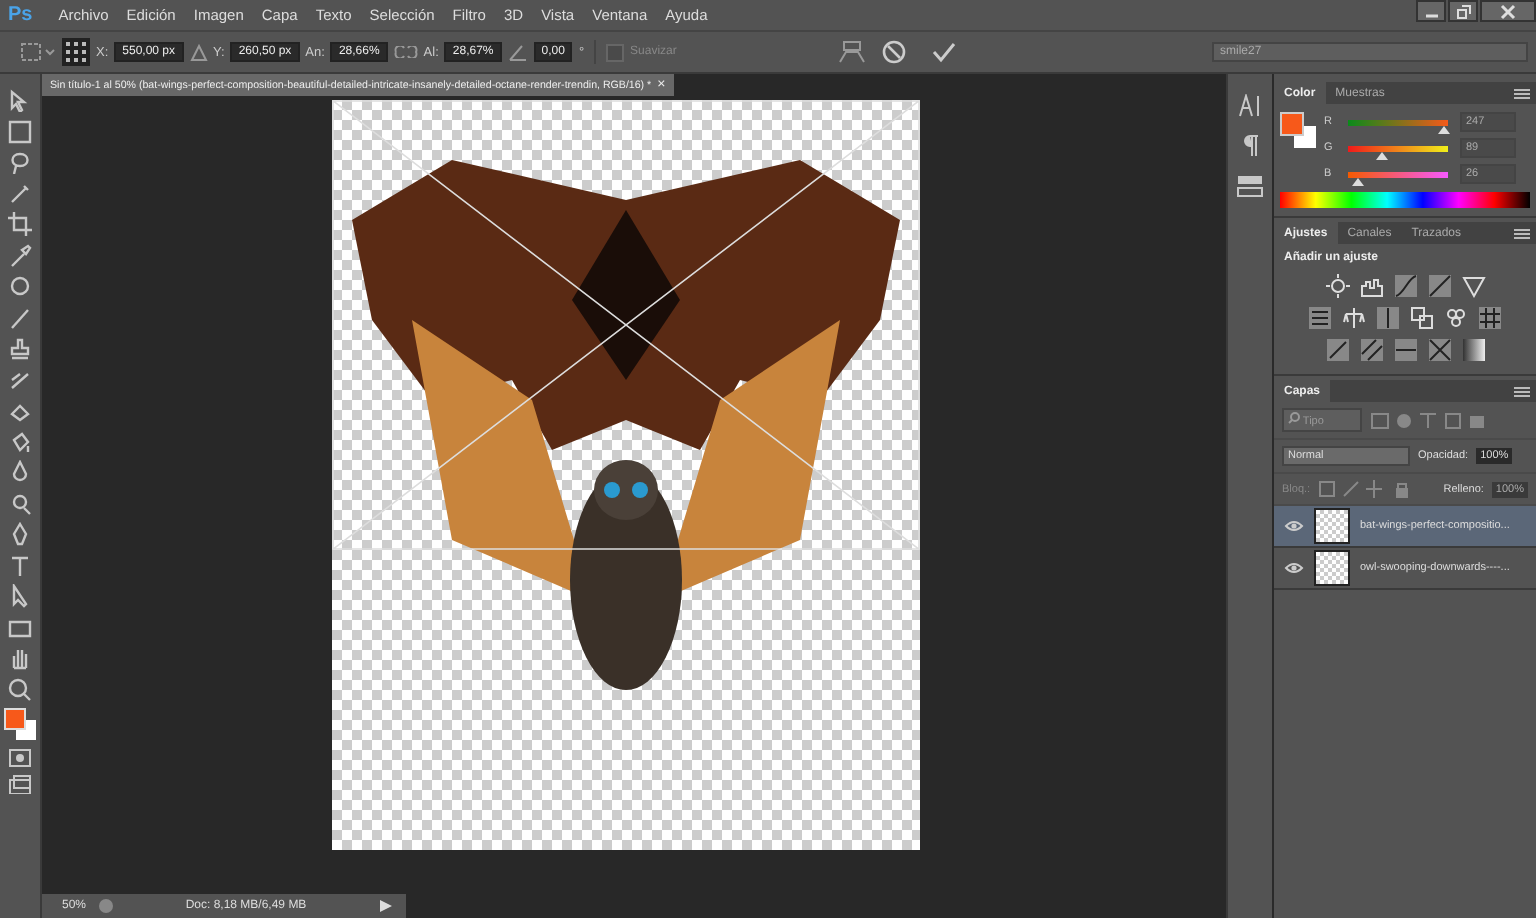 Image resolution: width=1536 pixels, height=918 pixels. I want to click on stamp-icon, so click(20, 348).